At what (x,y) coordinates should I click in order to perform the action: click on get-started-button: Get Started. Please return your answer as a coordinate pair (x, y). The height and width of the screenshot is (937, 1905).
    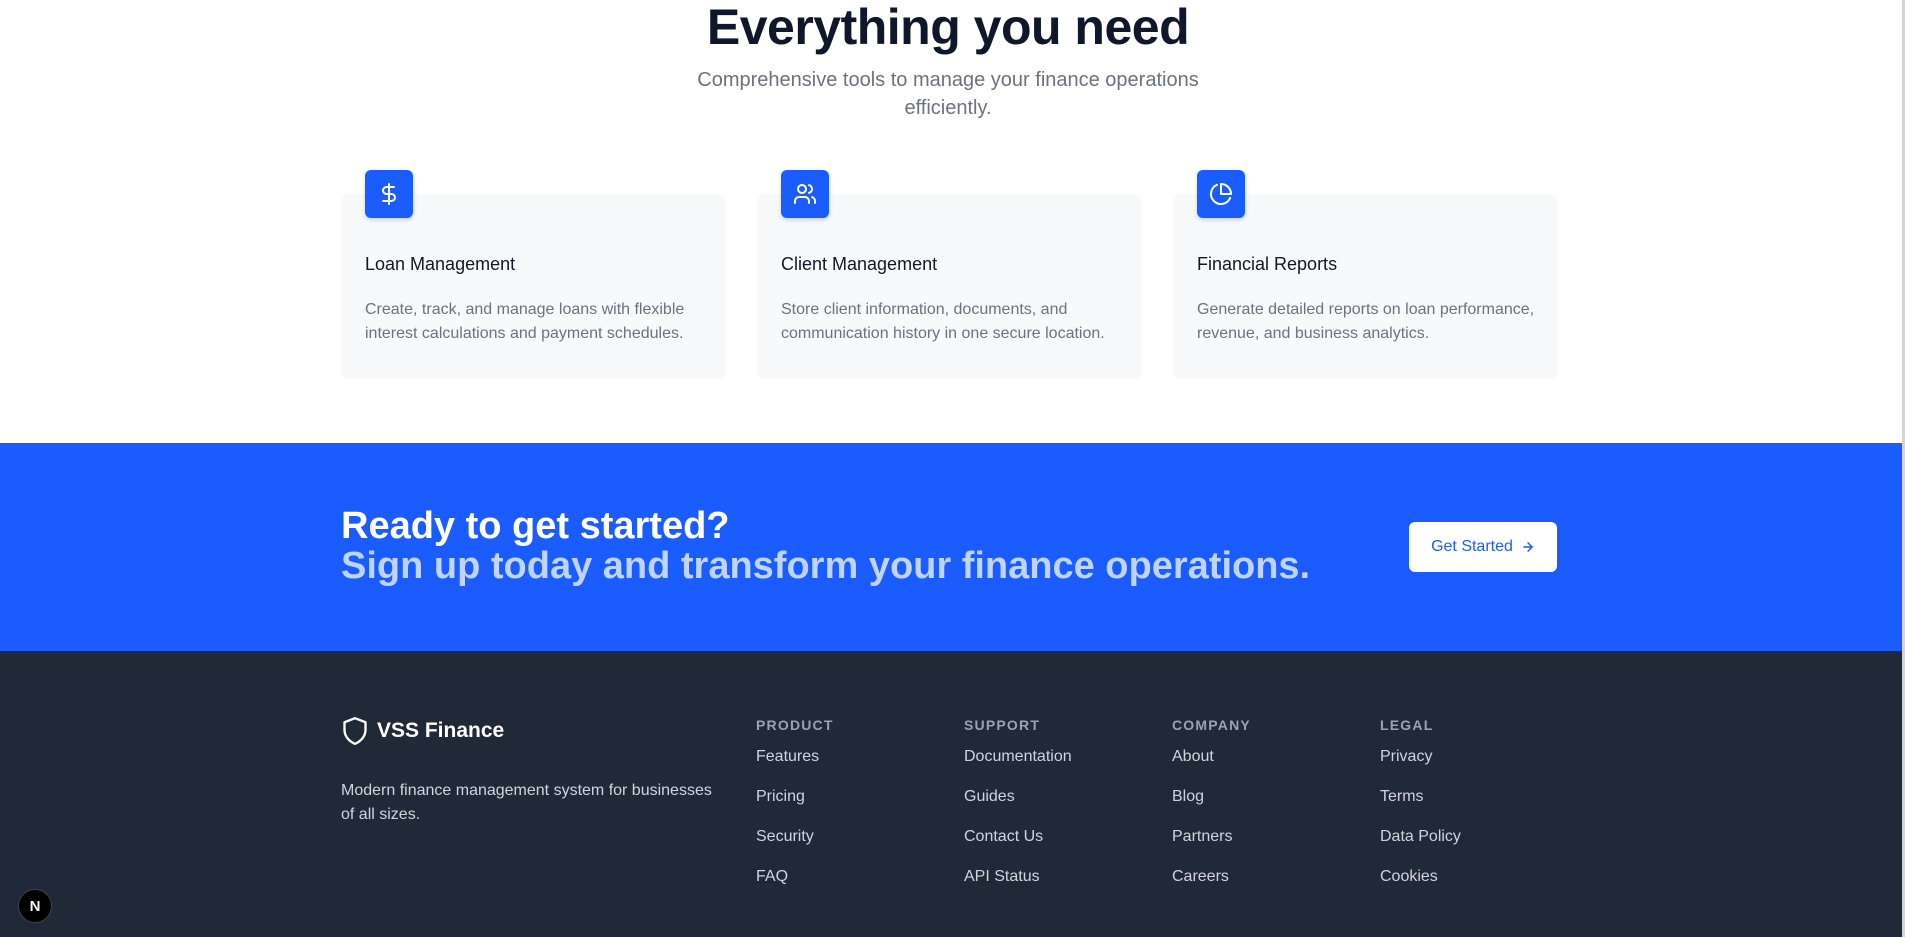
    Looking at the image, I should click on (1483, 547).